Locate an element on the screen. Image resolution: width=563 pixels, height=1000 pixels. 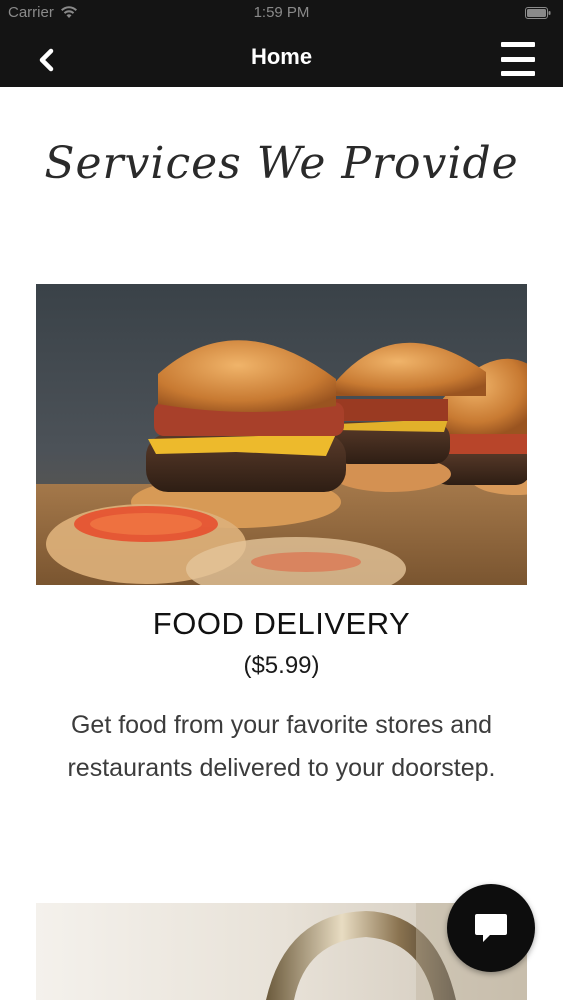
section-heading: Services We Provide is located at coordinates (281, 163).